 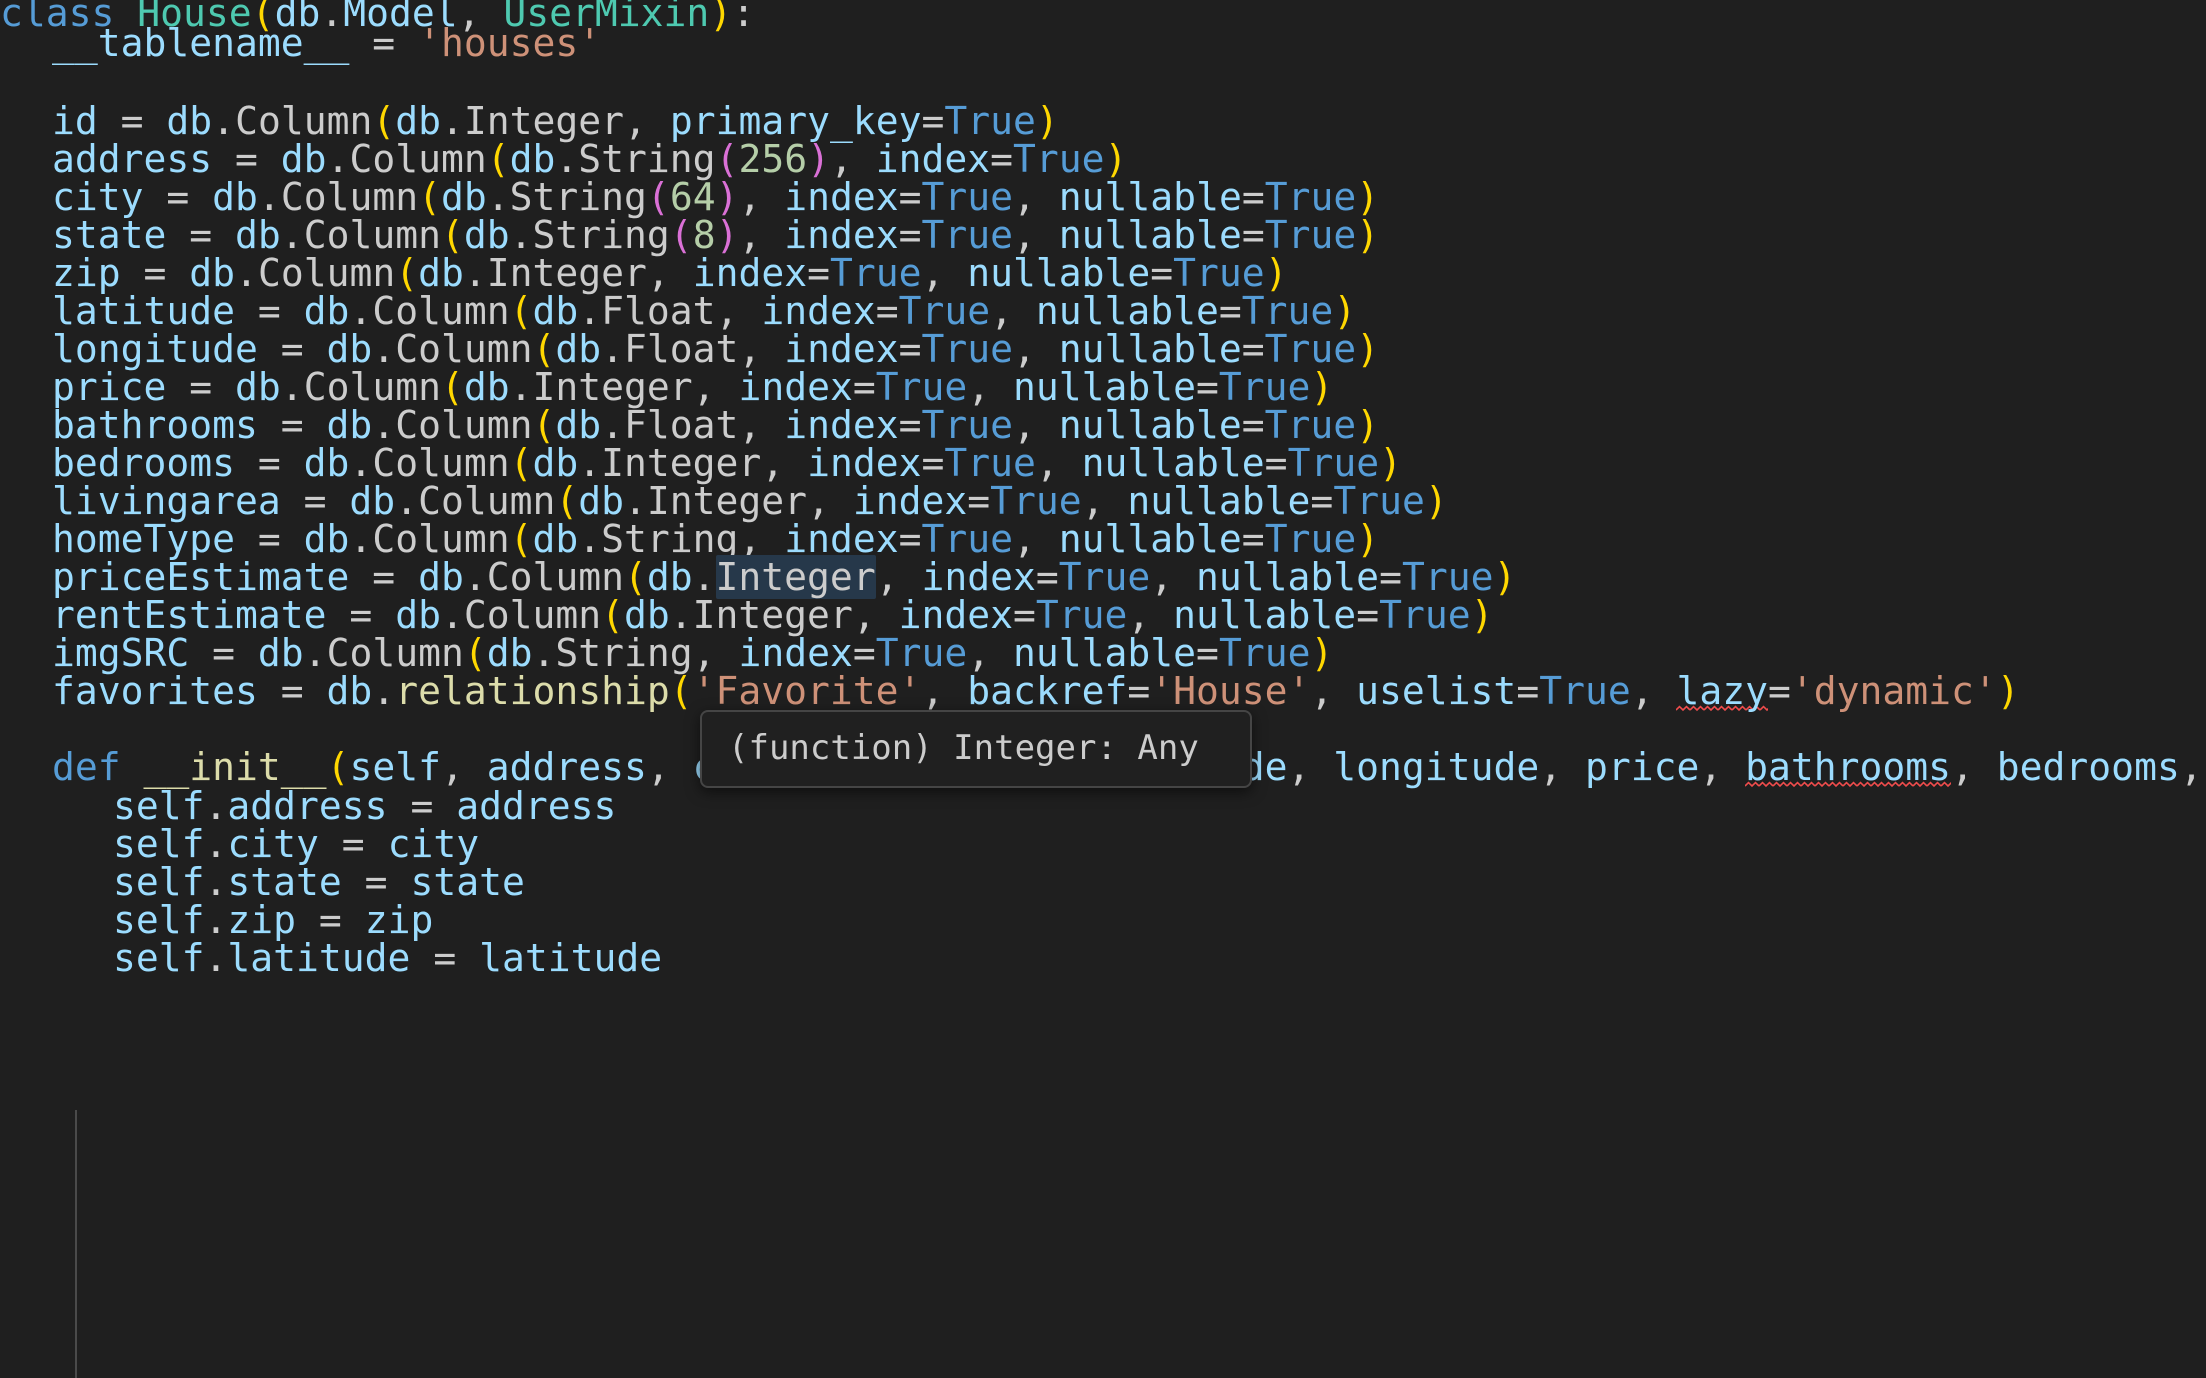 I want to click on code-line: __tablename__ = 'houses', so click(x=326, y=43).